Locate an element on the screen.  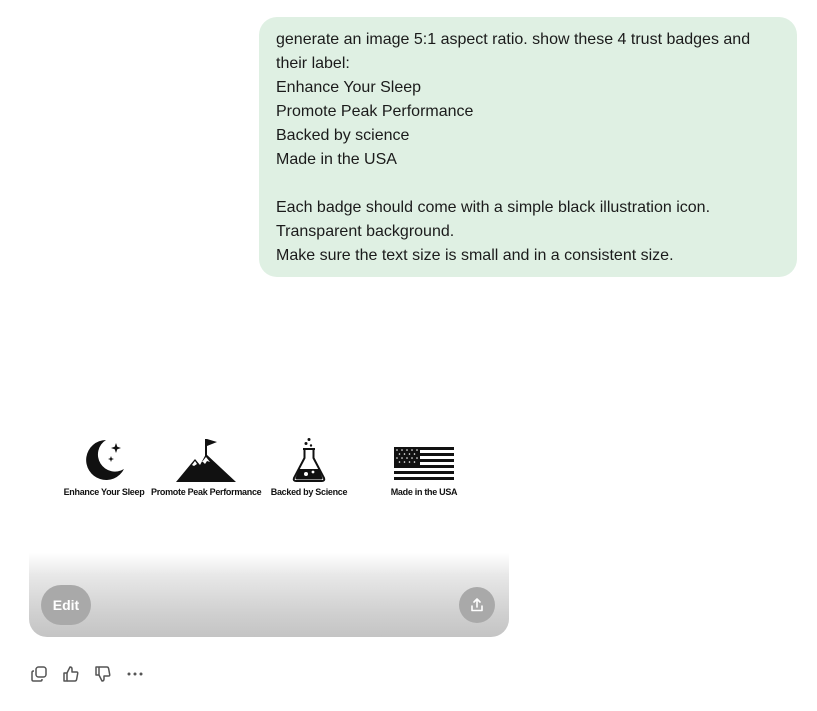
badge-made-in-usa: Made in the USA is located at coordinates (424, 467).